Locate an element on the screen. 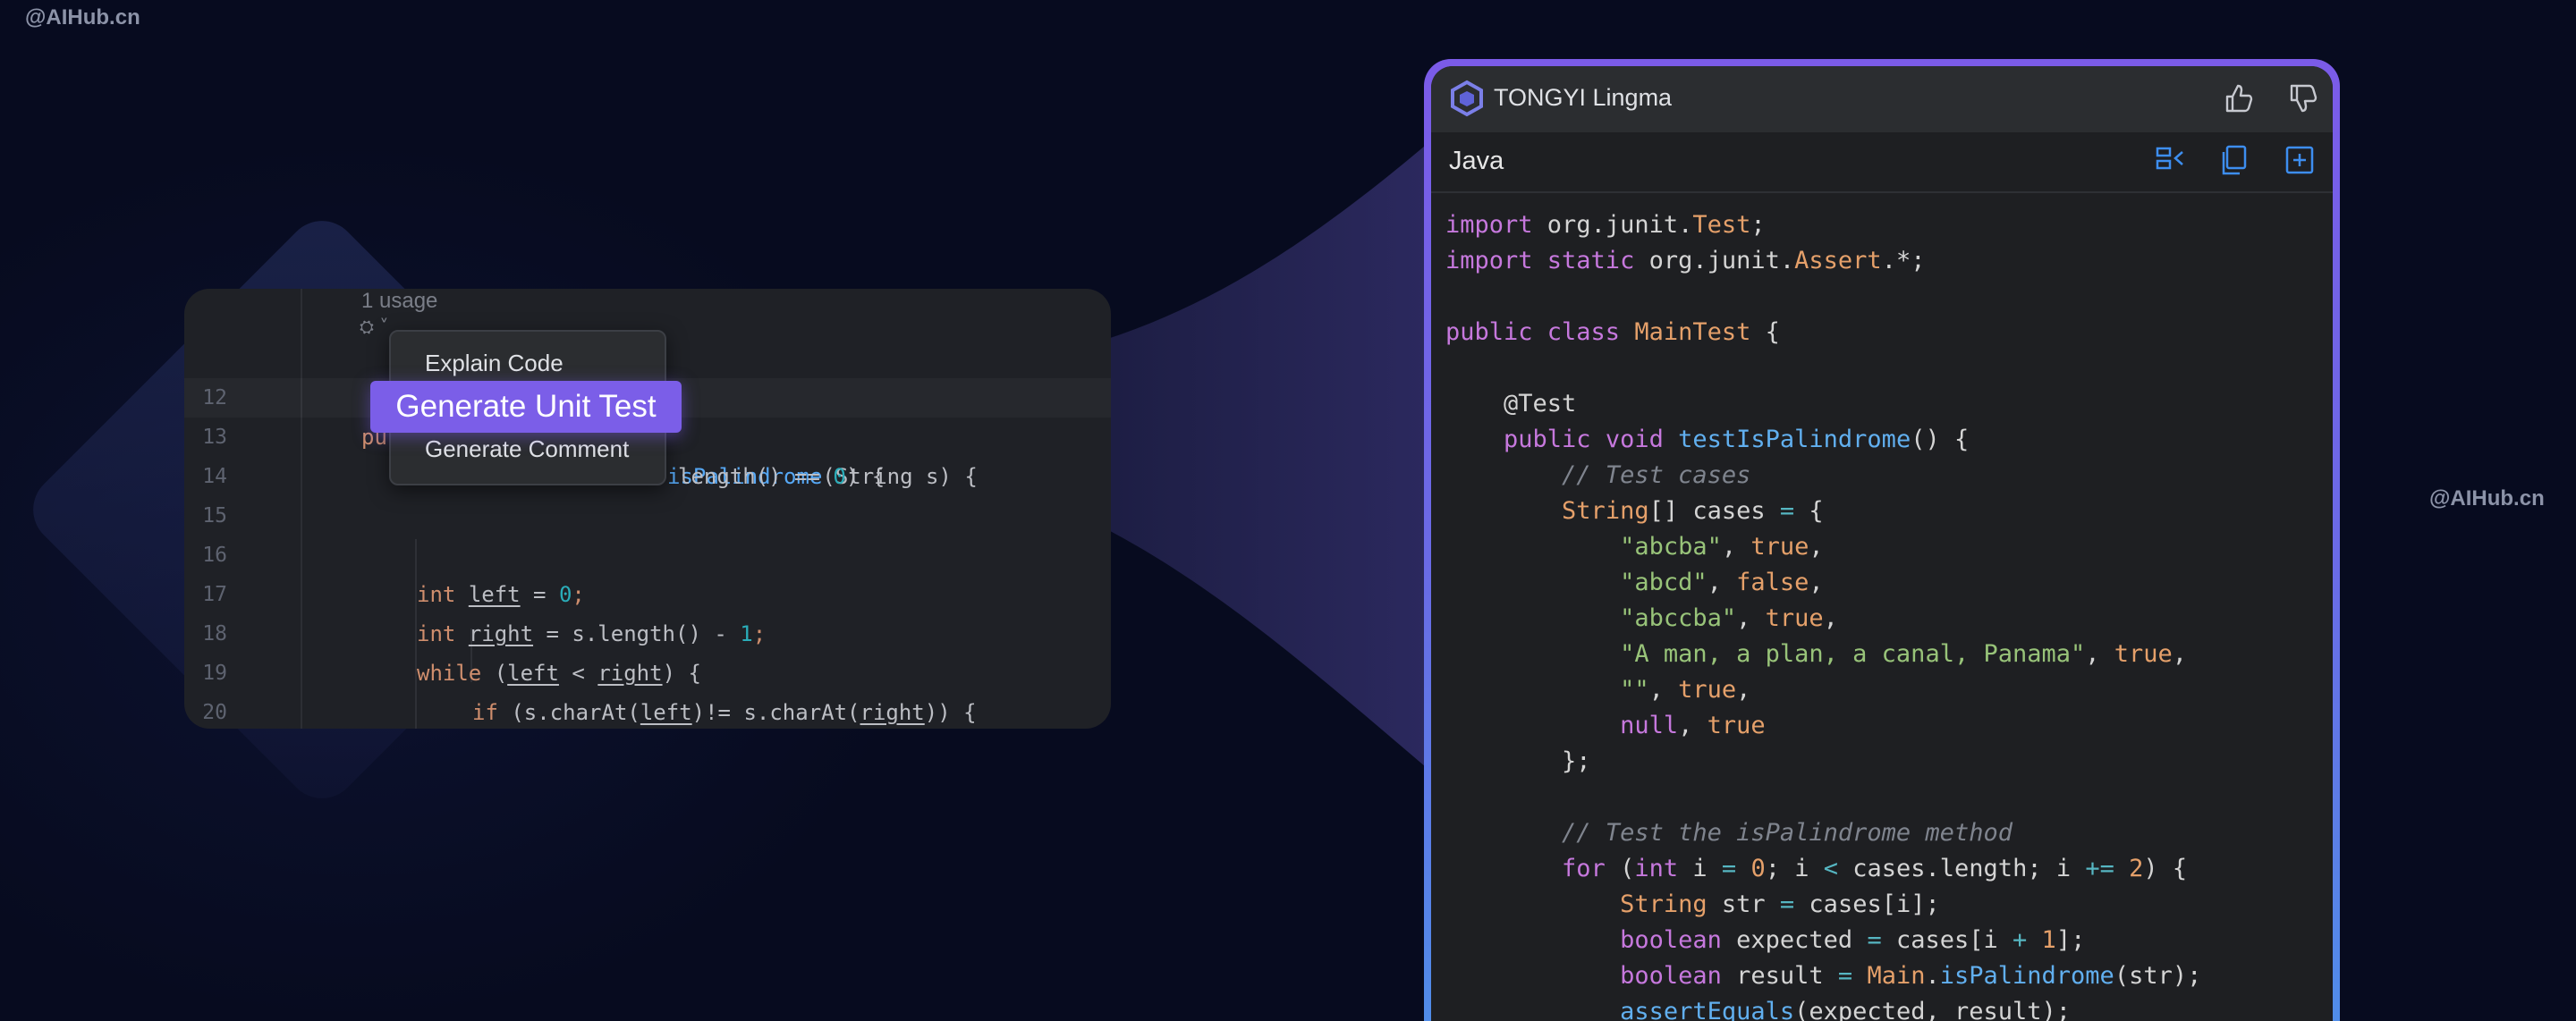  copy-icon is located at coordinates (2235, 160).